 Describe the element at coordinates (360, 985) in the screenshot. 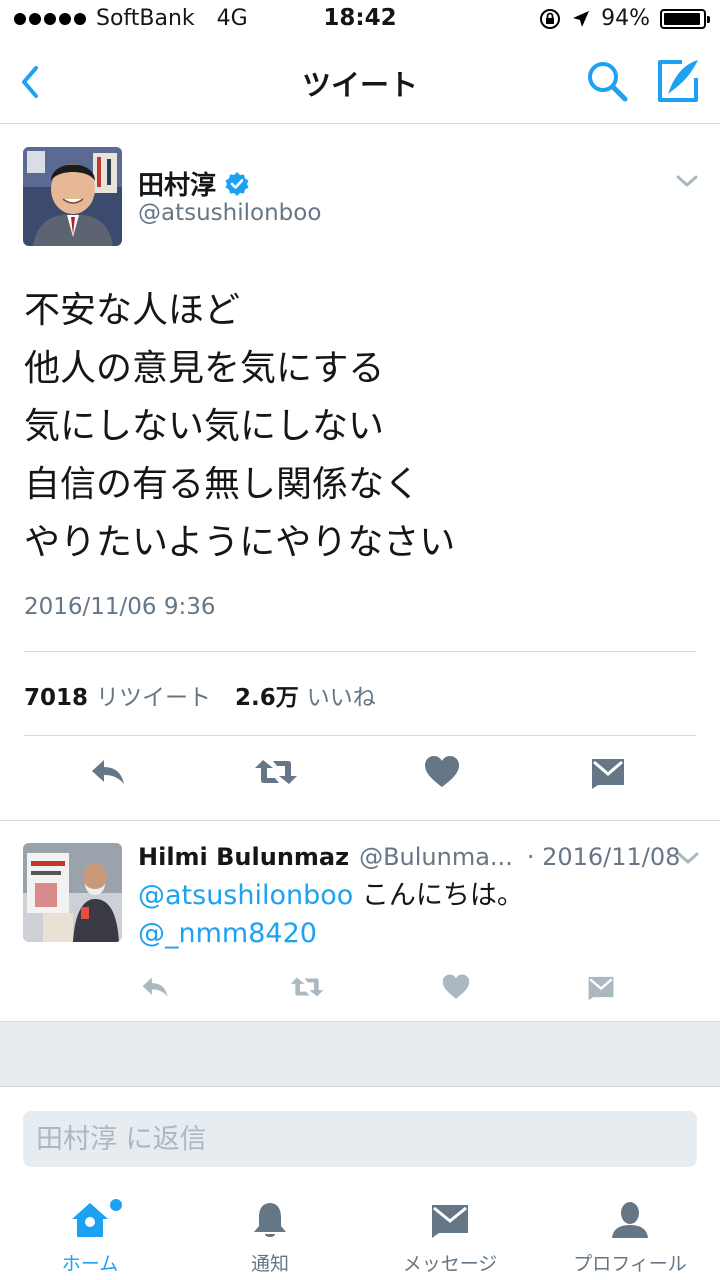

I see `reply-actions` at that location.